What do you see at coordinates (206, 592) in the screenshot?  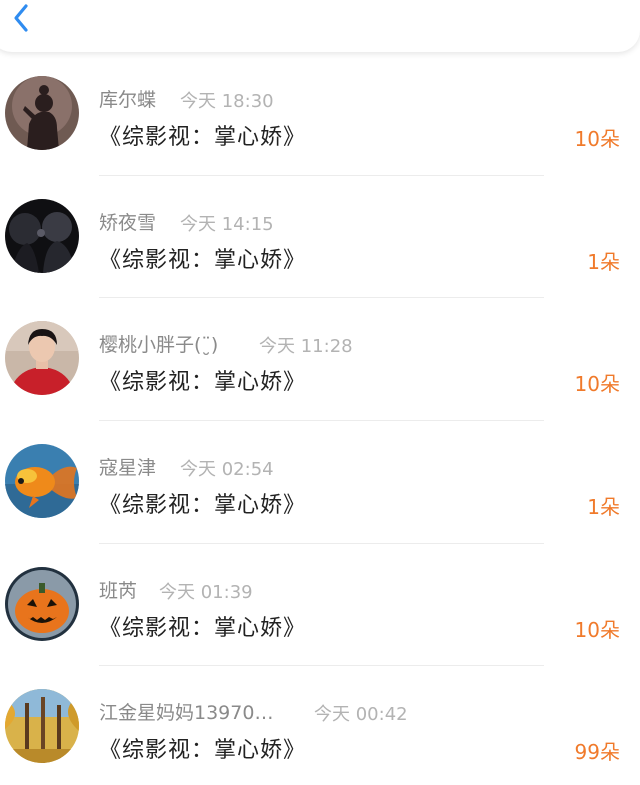 I see `send-time: 今天 01:39` at bounding box center [206, 592].